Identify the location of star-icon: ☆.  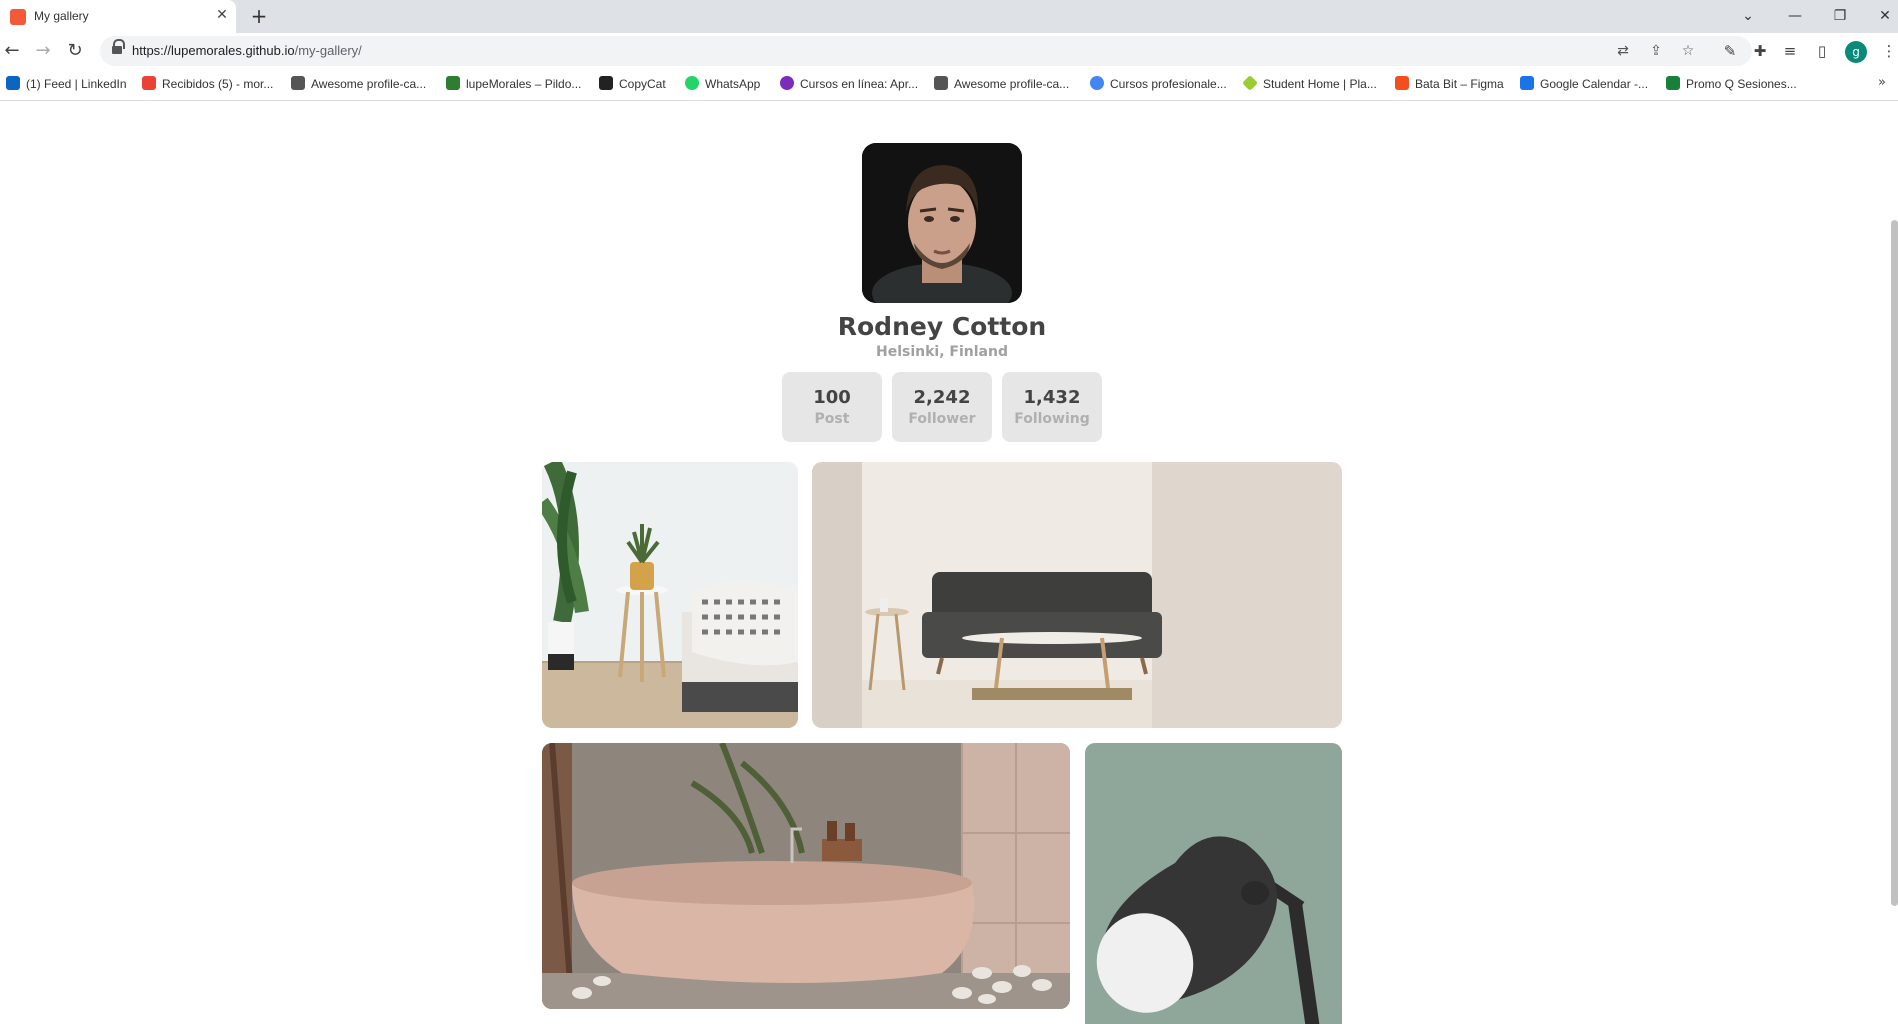
(1688, 51).